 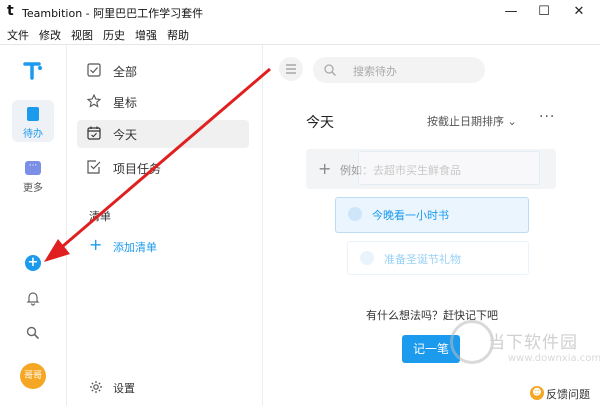 I want to click on task-check-icon, so click(x=94, y=167).